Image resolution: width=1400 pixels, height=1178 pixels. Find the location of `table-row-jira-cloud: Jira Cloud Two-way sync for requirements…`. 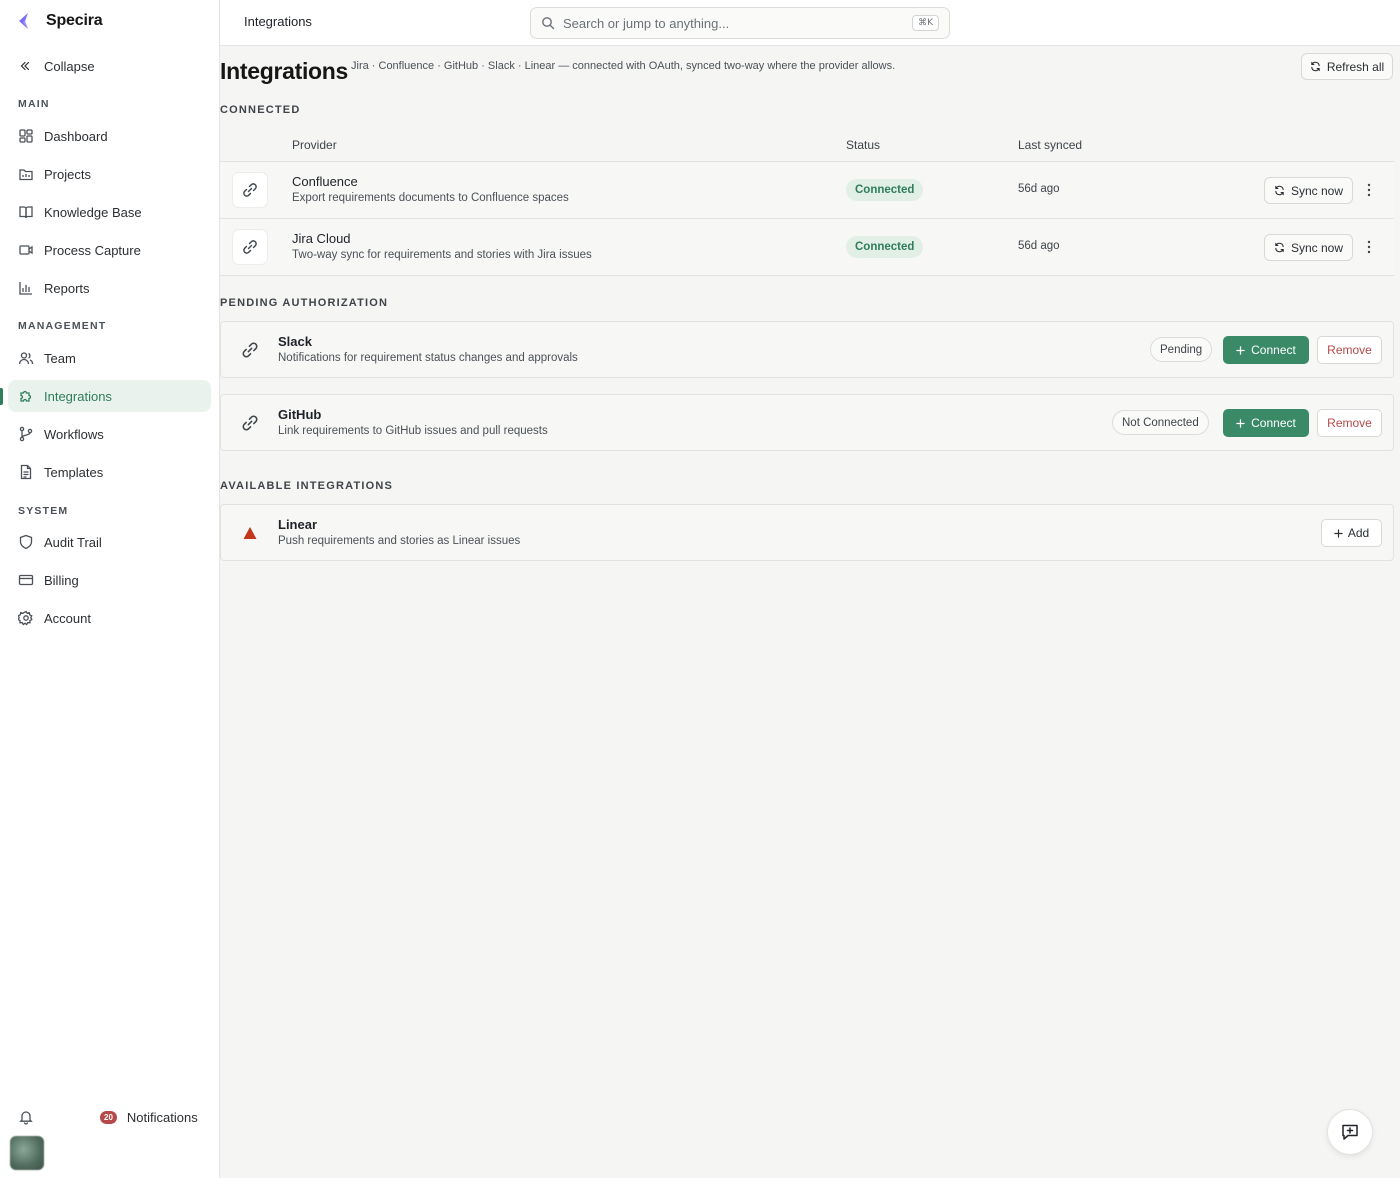

table-row-jira-cloud: Jira Cloud Two-way sync for requirements… is located at coordinates (807, 247).